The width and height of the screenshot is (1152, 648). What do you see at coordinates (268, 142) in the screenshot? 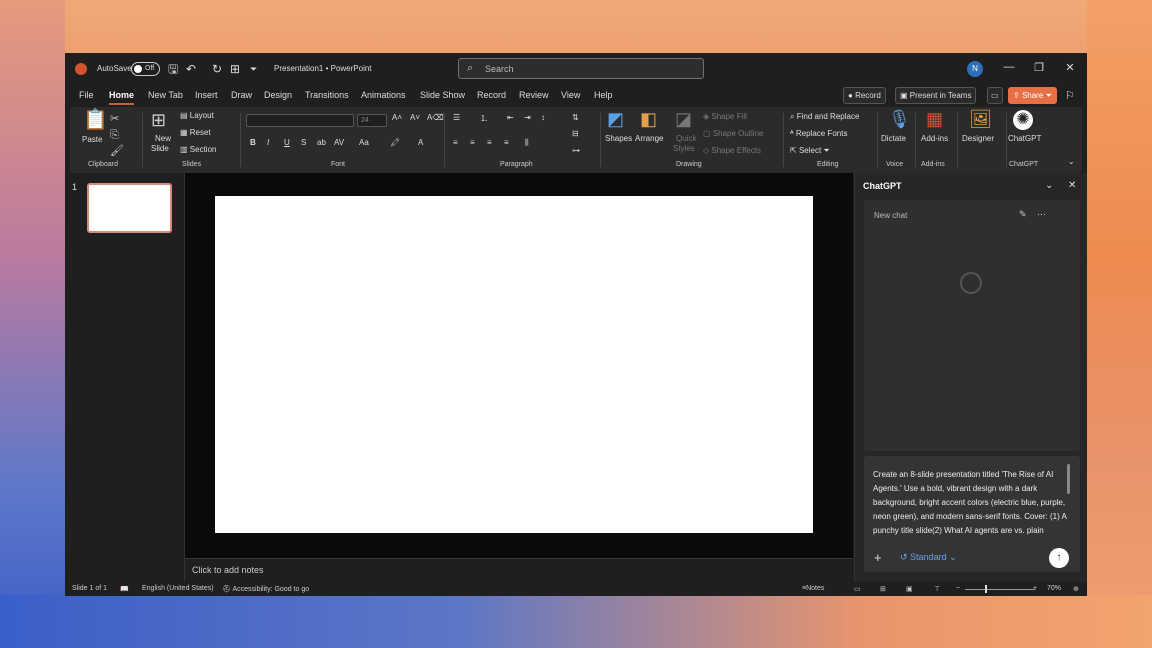
I see `italic-button: I` at bounding box center [268, 142].